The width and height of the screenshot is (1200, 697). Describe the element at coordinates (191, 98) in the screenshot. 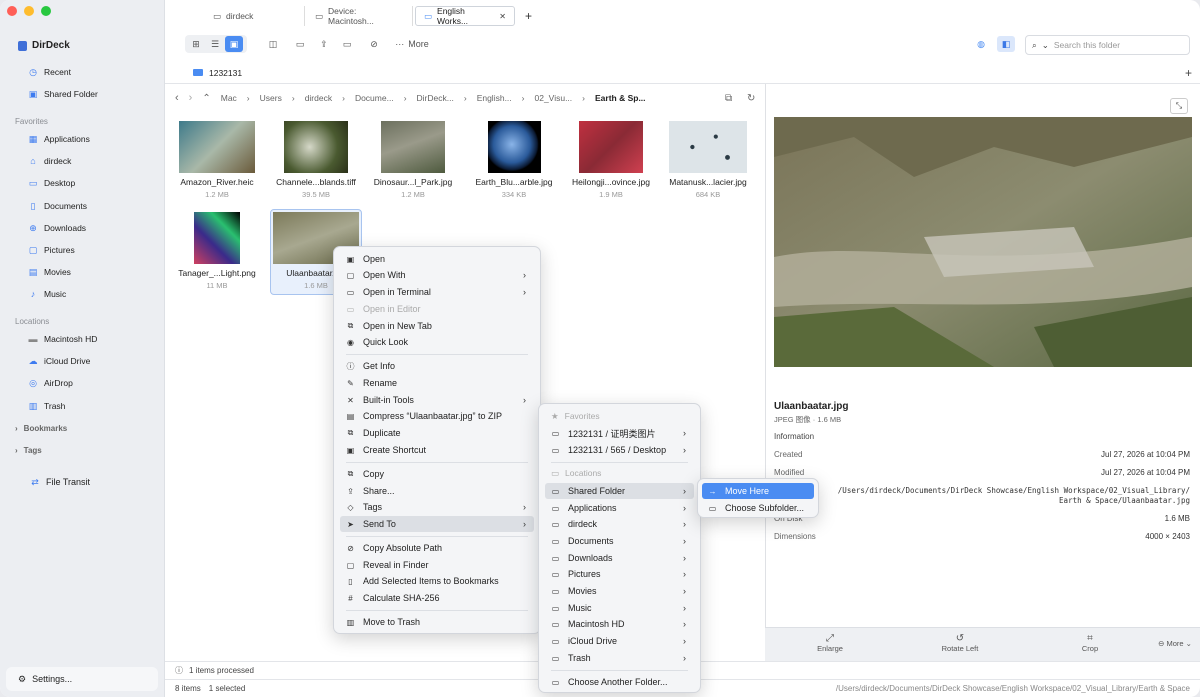

I see `forward-button: ›` at that location.